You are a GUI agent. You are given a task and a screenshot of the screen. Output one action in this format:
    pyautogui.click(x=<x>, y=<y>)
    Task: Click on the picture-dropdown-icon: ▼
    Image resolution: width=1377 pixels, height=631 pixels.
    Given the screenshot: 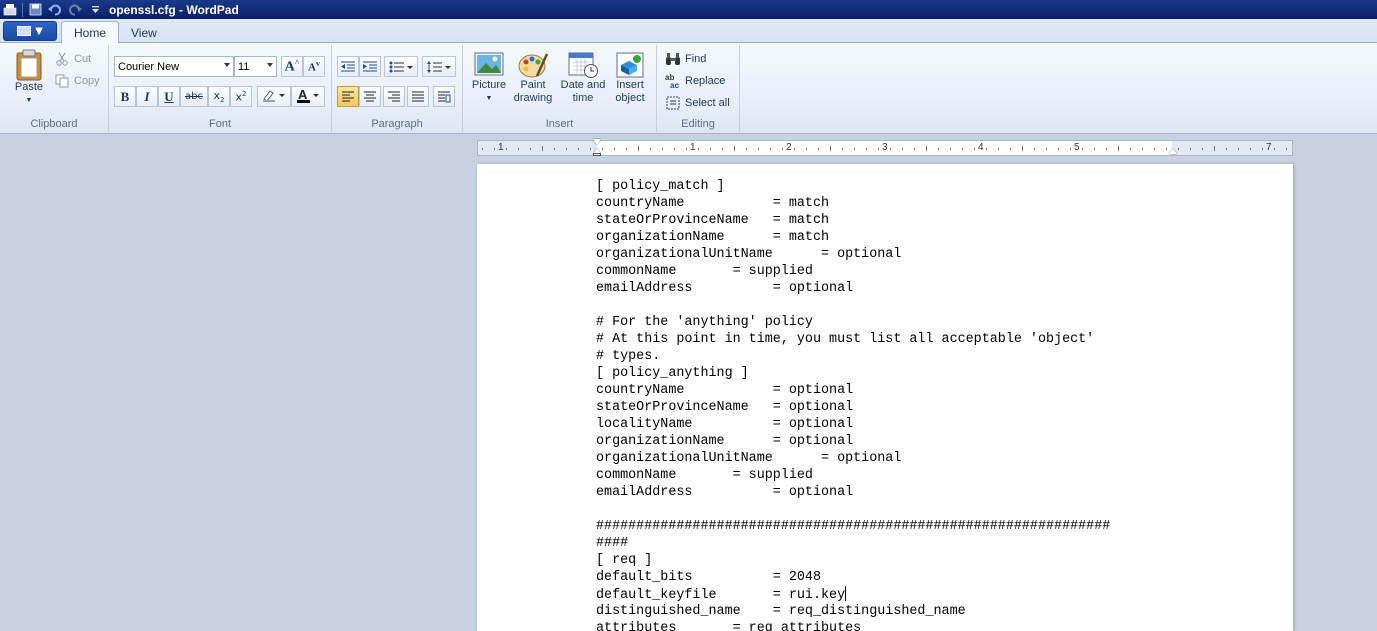 What is the action you would take?
    pyautogui.click(x=489, y=98)
    